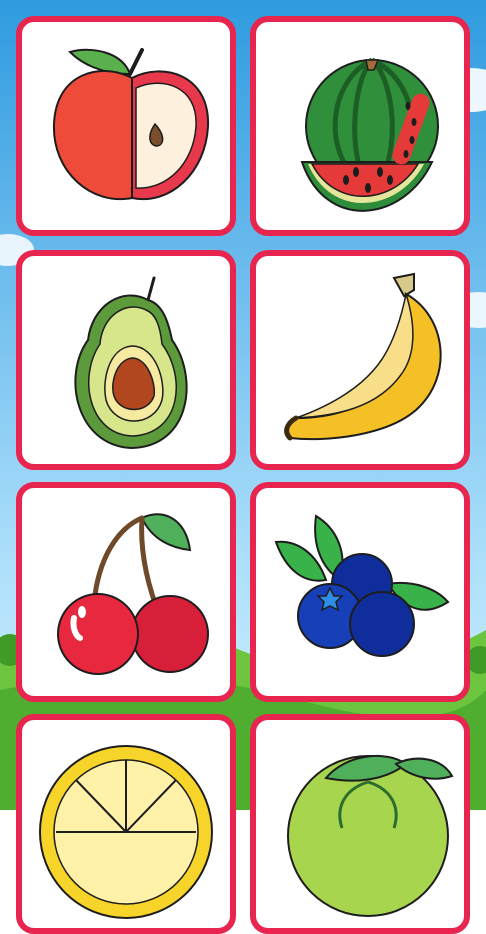 Image resolution: width=486 pixels, height=934 pixels. What do you see at coordinates (362, 585) in the screenshot?
I see `blueberry-icon` at bounding box center [362, 585].